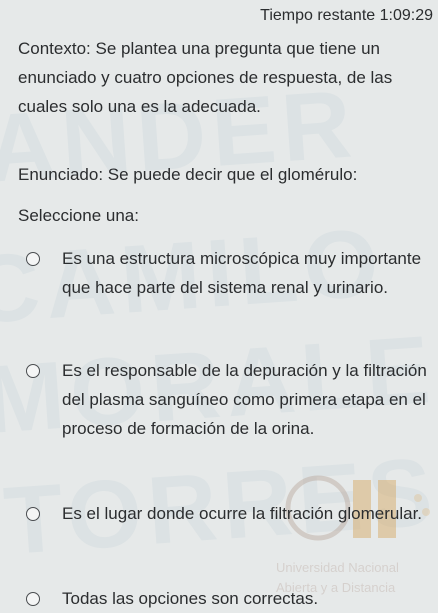 The width and height of the screenshot is (438, 613). Describe the element at coordinates (318, 15) in the screenshot. I see `timer-label: Tiempo restante` at that location.